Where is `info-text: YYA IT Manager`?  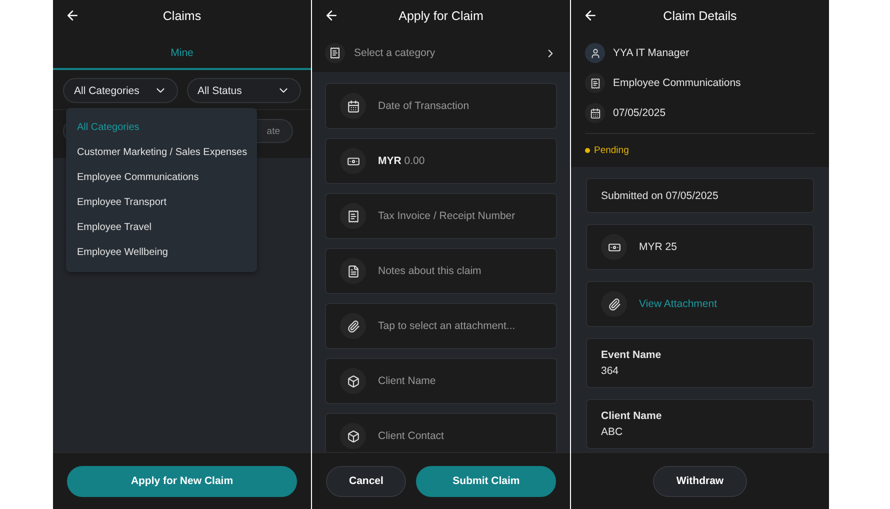
info-text: YYA IT Manager is located at coordinates (651, 53).